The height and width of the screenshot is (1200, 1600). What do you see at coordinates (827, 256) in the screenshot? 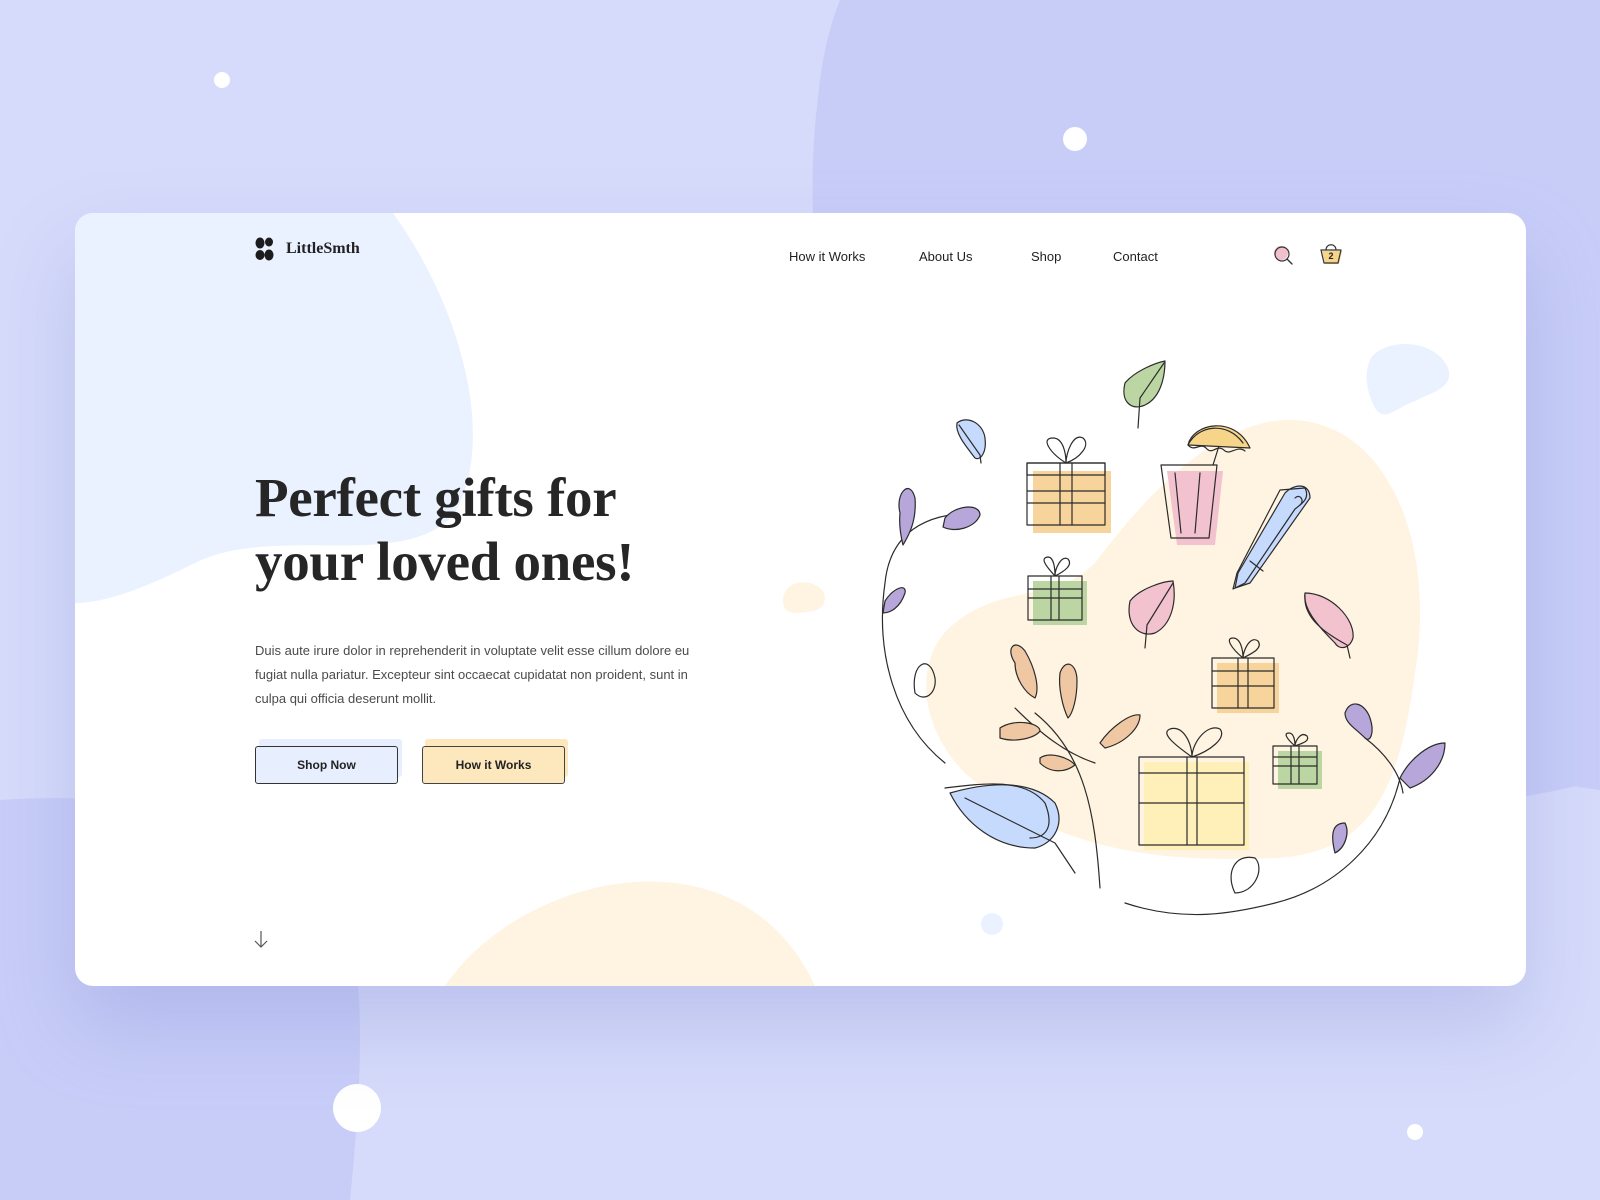
I see `nav-how-it-works: How it Works` at bounding box center [827, 256].